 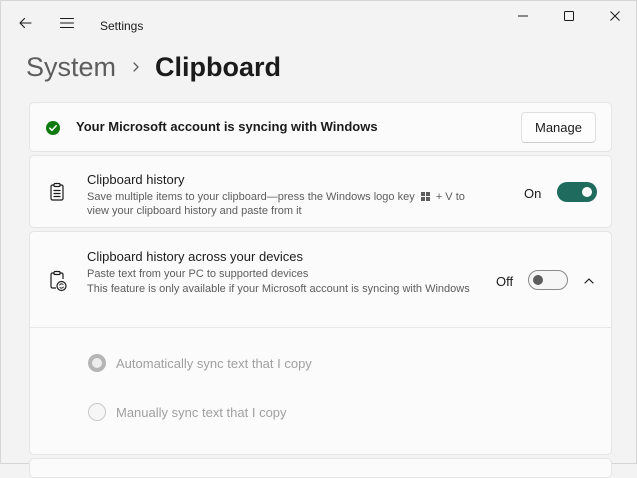 I want to click on minimize-button, so click(x=523, y=18).